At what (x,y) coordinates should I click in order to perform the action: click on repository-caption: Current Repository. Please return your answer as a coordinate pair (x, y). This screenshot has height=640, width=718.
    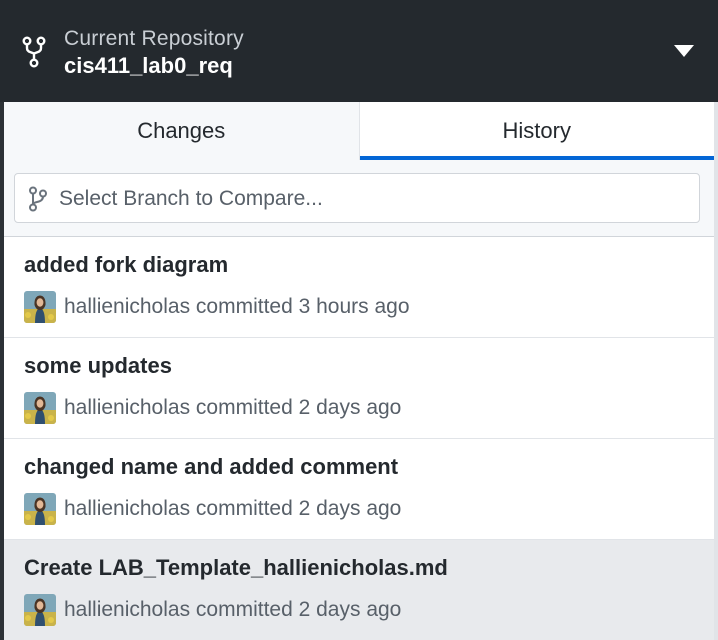
    Looking at the image, I should click on (154, 38).